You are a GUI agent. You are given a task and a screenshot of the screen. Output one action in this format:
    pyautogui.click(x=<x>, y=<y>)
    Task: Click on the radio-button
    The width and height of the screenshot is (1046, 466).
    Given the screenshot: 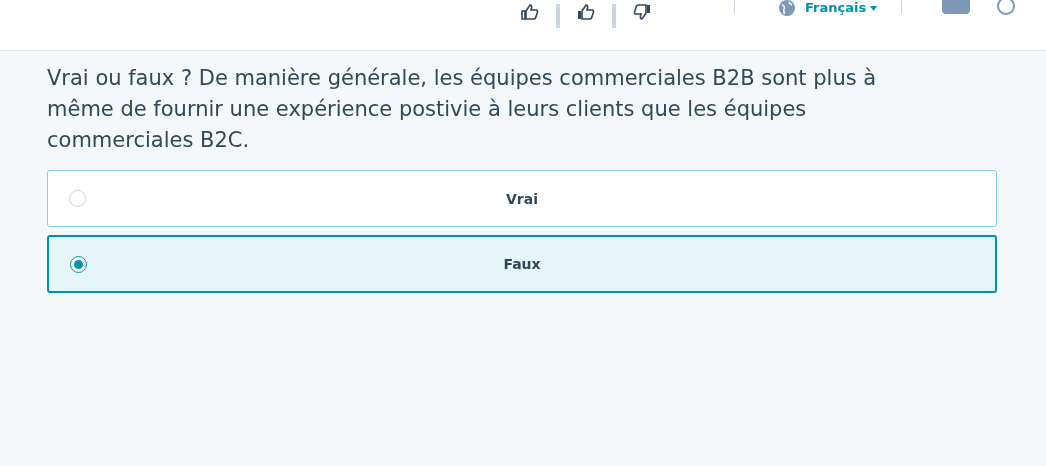 What is the action you would take?
    pyautogui.click(x=78, y=264)
    